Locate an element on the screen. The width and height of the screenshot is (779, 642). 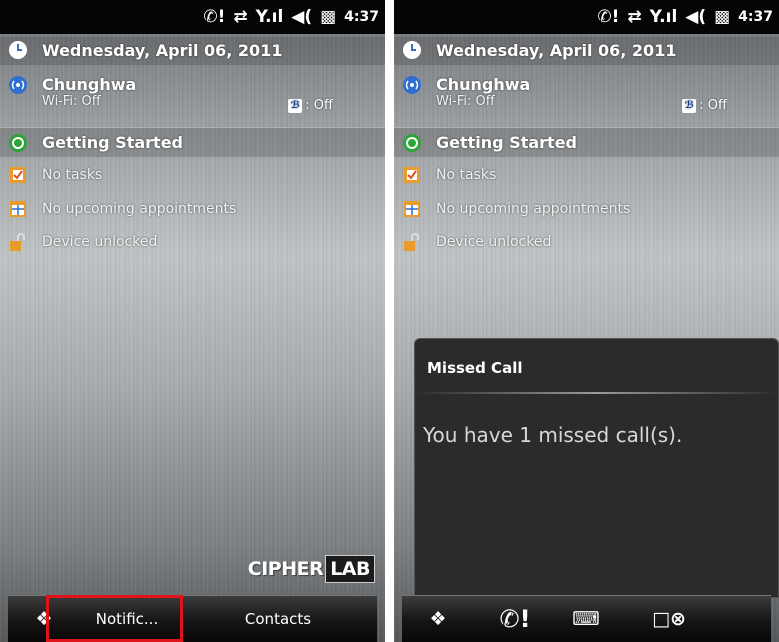
cipherlab-logo: CIPHER LAB is located at coordinates (311, 569).